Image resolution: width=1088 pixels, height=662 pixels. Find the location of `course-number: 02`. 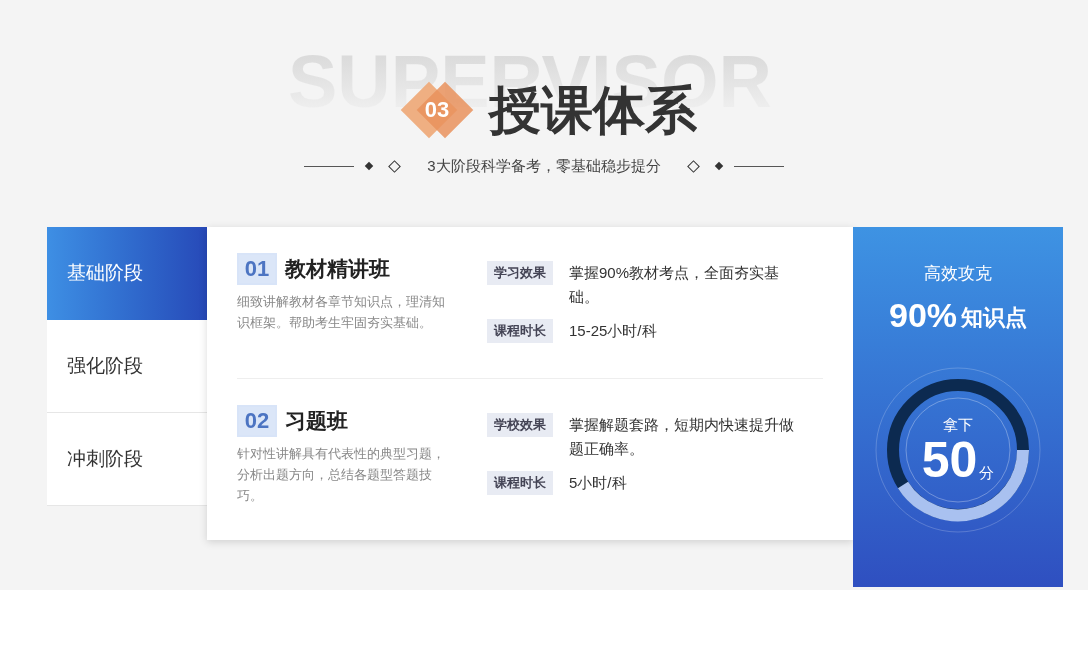

course-number: 02 is located at coordinates (257, 421).